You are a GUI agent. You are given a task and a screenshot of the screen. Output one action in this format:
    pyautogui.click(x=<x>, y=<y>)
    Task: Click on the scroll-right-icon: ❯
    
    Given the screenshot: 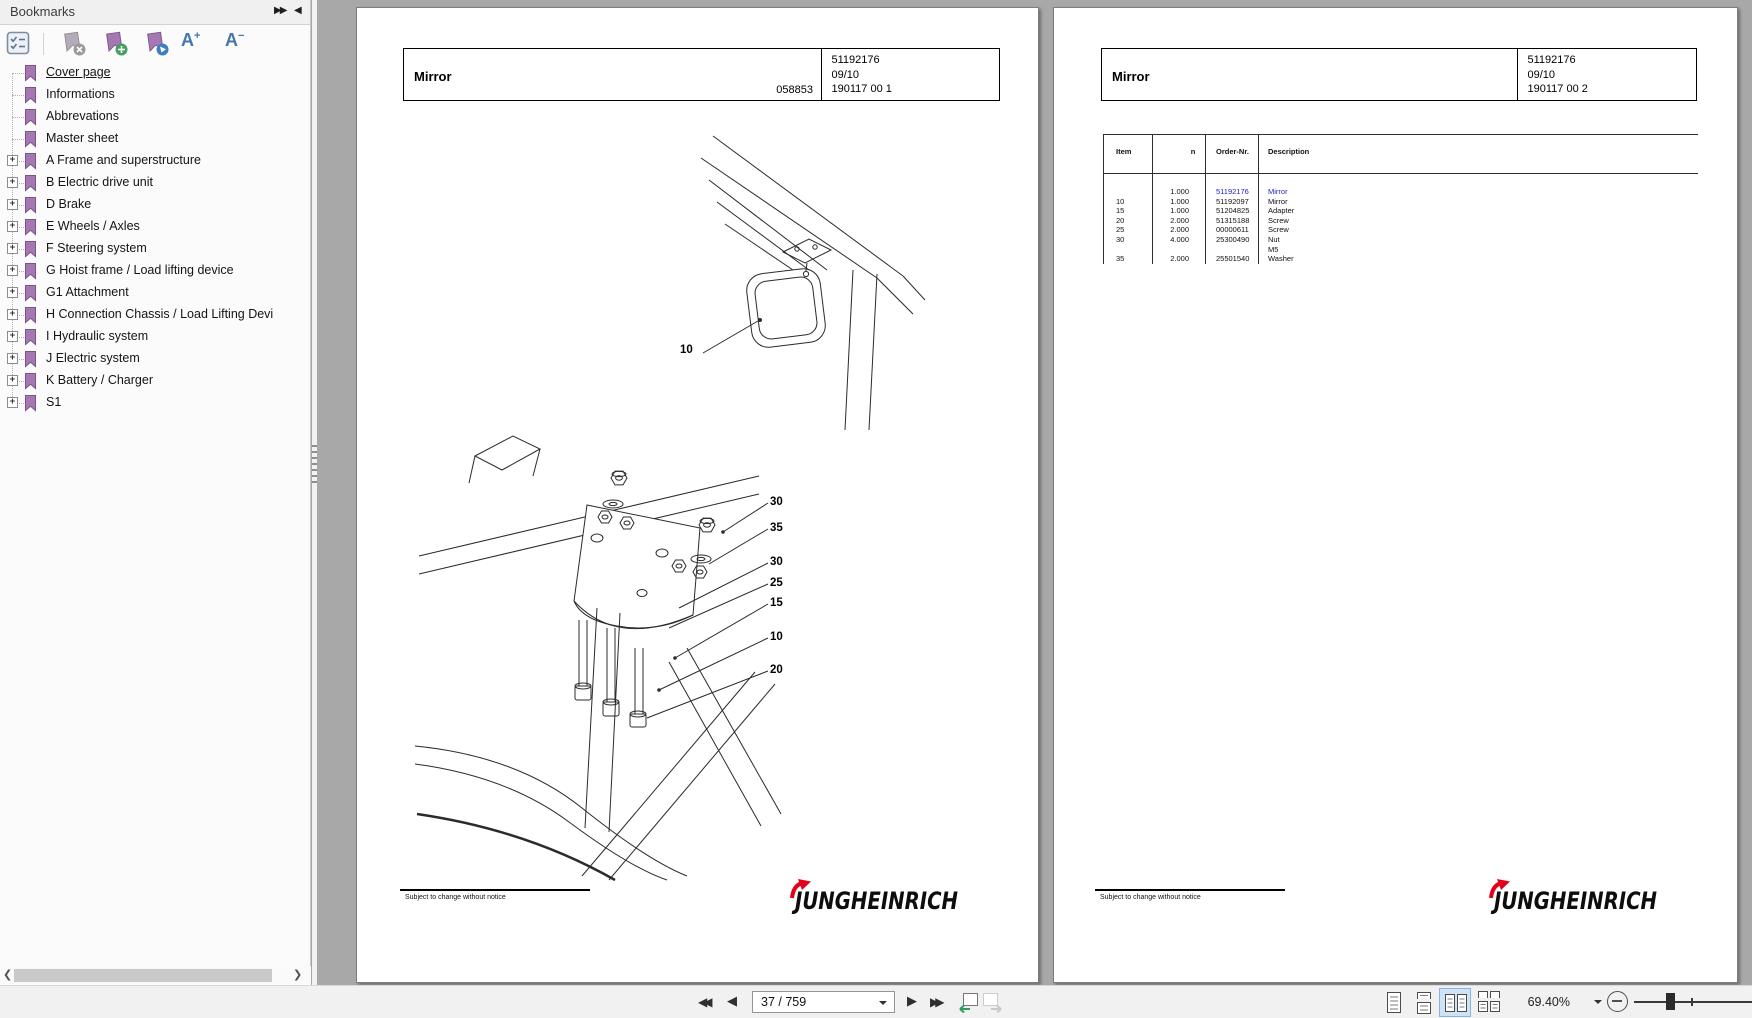 What is the action you would take?
    pyautogui.click(x=297, y=974)
    